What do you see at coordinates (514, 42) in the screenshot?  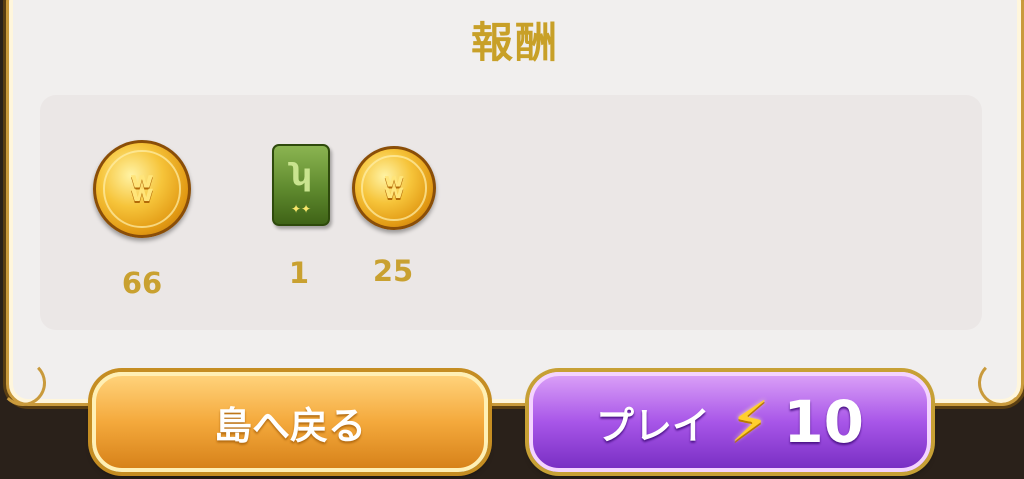 I see `dialog-title: 報酬` at bounding box center [514, 42].